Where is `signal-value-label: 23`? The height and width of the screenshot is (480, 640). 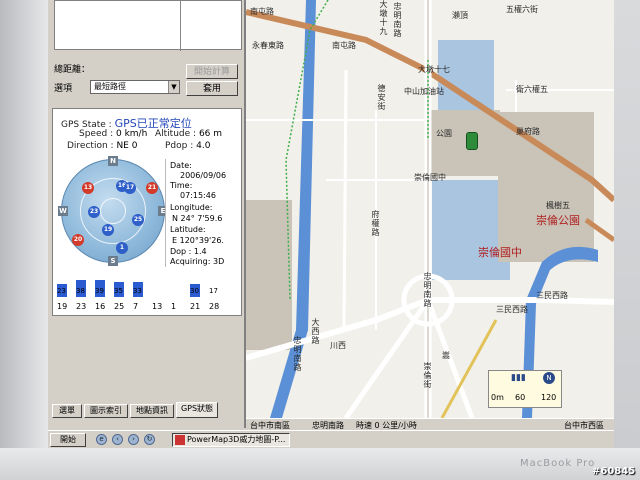
signal-value-label: 23 is located at coordinates (61, 291).